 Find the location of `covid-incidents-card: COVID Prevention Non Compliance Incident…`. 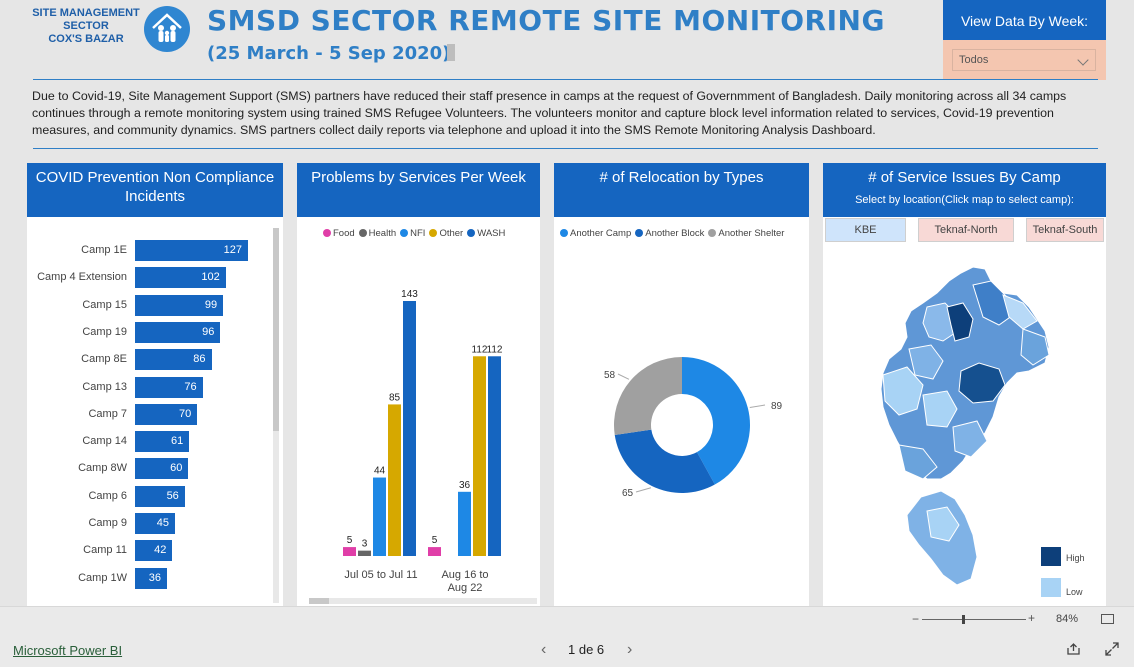

covid-incidents-card: COVID Prevention Non Compliance Incident… is located at coordinates (155, 384).